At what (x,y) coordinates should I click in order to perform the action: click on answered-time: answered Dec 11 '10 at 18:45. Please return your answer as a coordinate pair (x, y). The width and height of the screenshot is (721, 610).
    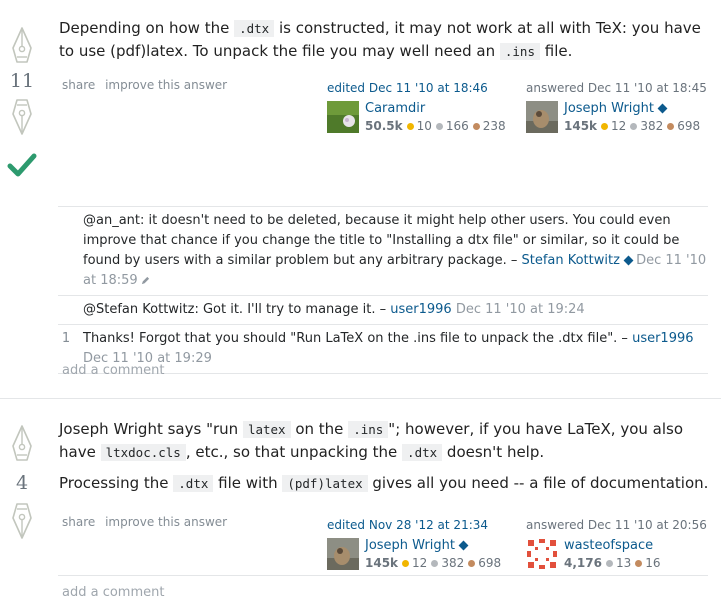
    Looking at the image, I should click on (616, 88).